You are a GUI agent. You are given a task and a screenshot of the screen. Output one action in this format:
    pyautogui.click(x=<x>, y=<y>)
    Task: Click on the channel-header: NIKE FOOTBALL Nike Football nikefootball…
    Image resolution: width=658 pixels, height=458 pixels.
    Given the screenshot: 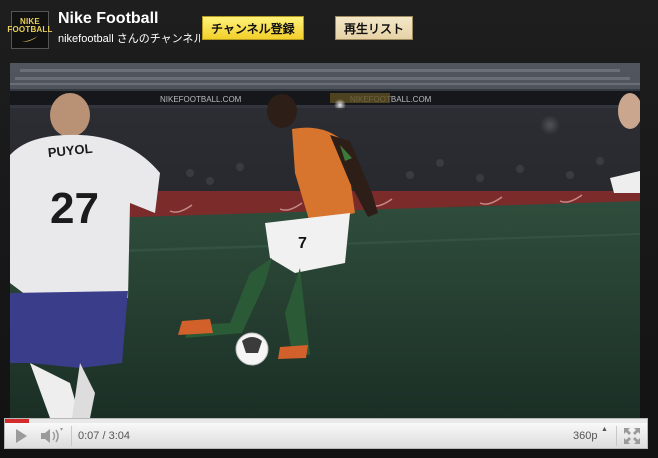 What is the action you would take?
    pyautogui.click(x=329, y=28)
    